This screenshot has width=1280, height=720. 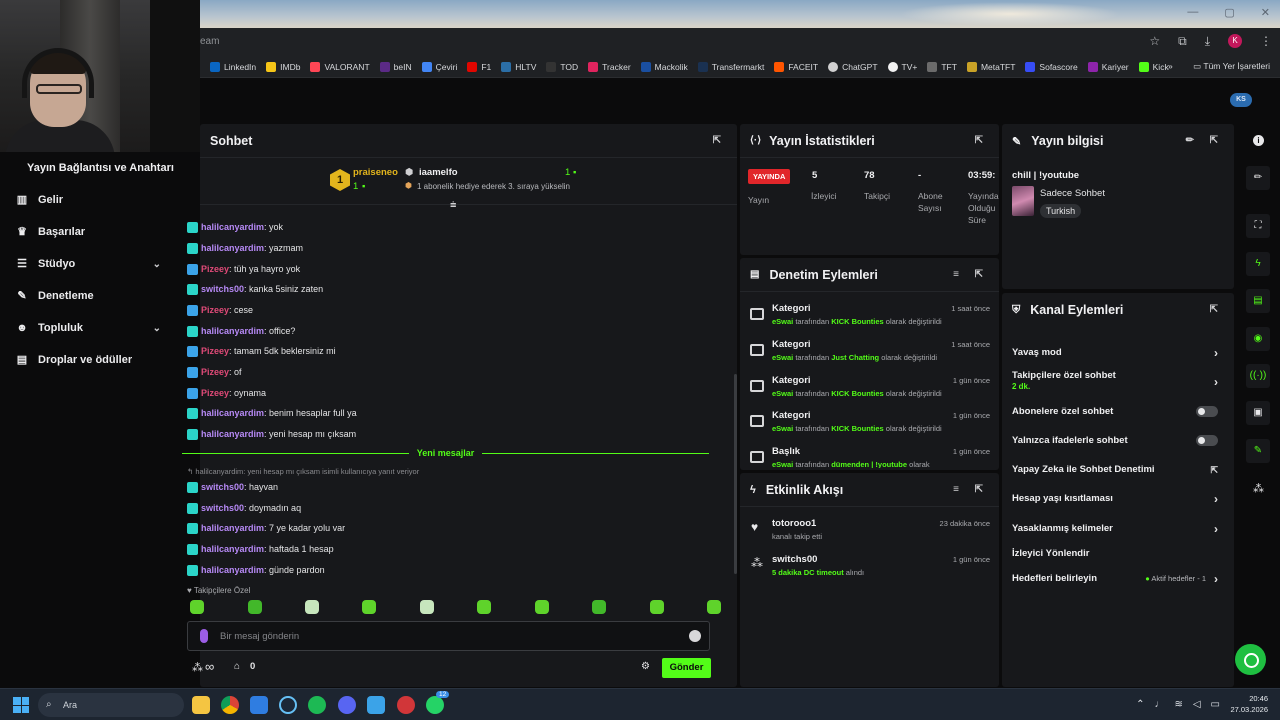 I want to click on steam-icon, so click(x=288, y=705).